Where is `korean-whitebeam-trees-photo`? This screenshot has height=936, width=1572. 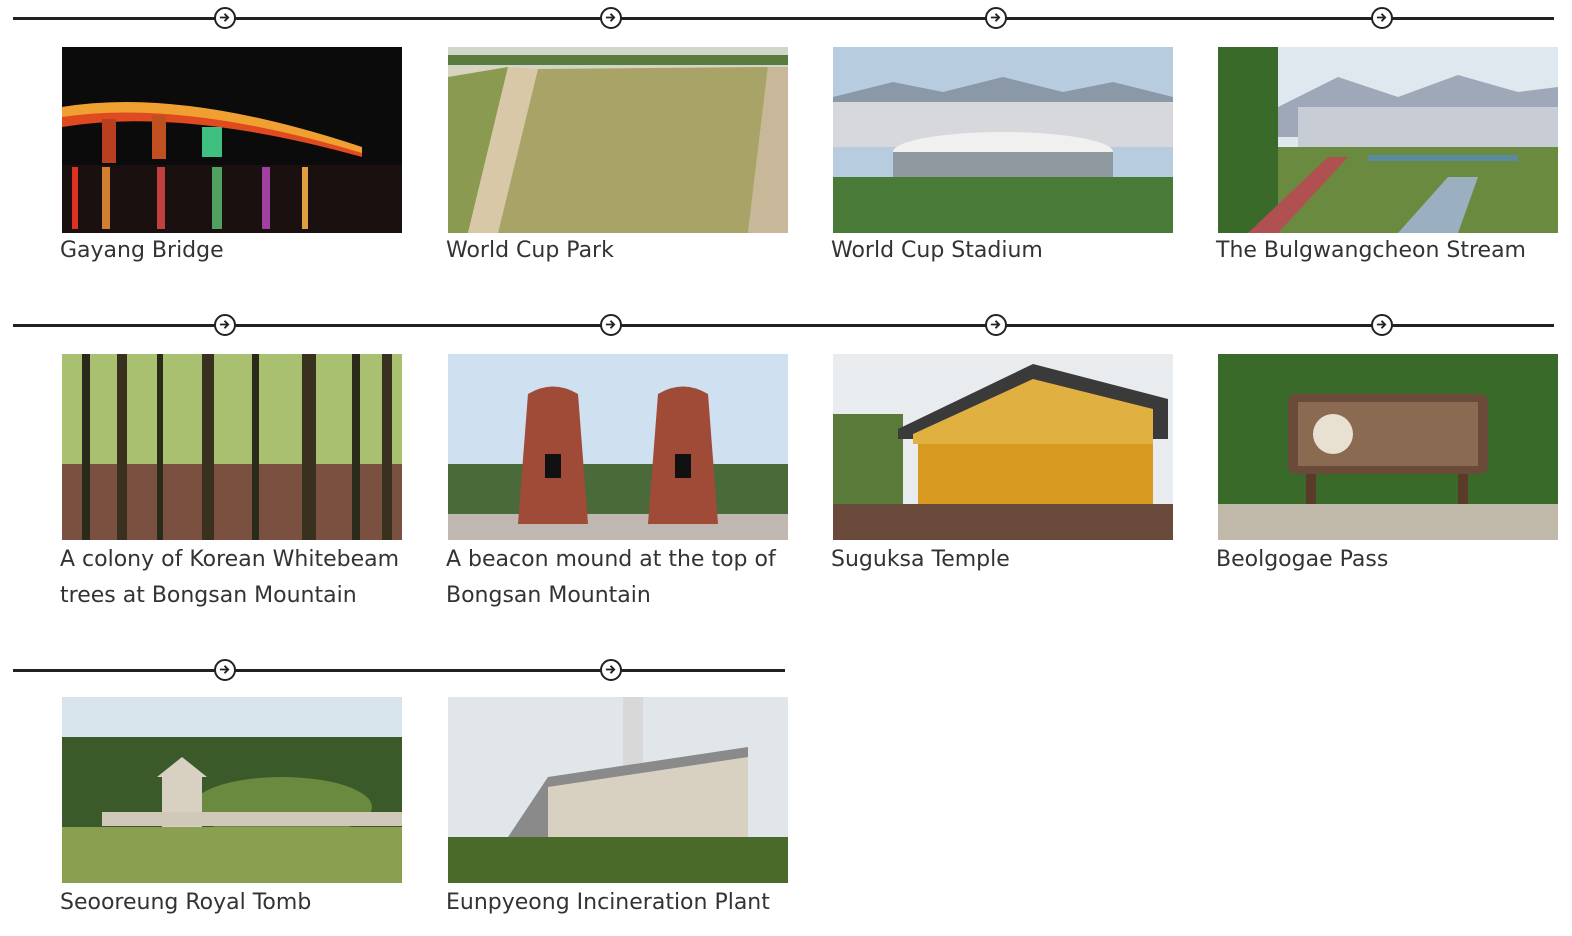
korean-whitebeam-trees-photo is located at coordinates (232, 447).